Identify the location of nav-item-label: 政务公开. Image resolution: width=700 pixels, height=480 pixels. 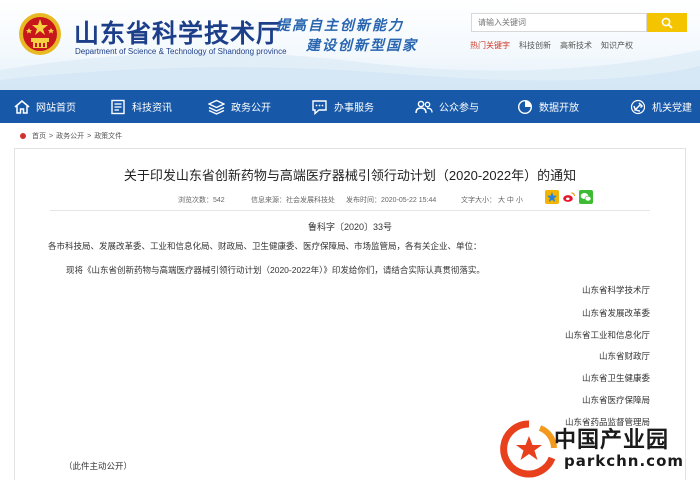
(251, 108).